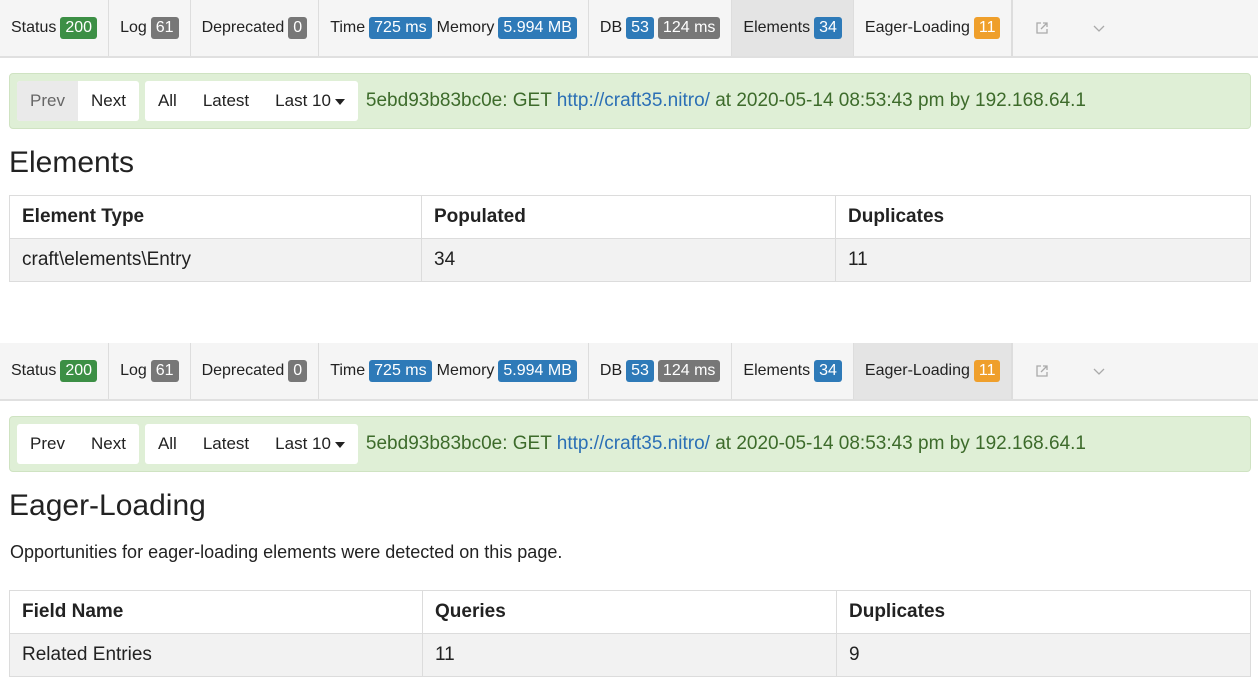 This screenshot has height=686, width=1258. I want to click on table-cell: Related Entries, so click(216, 655).